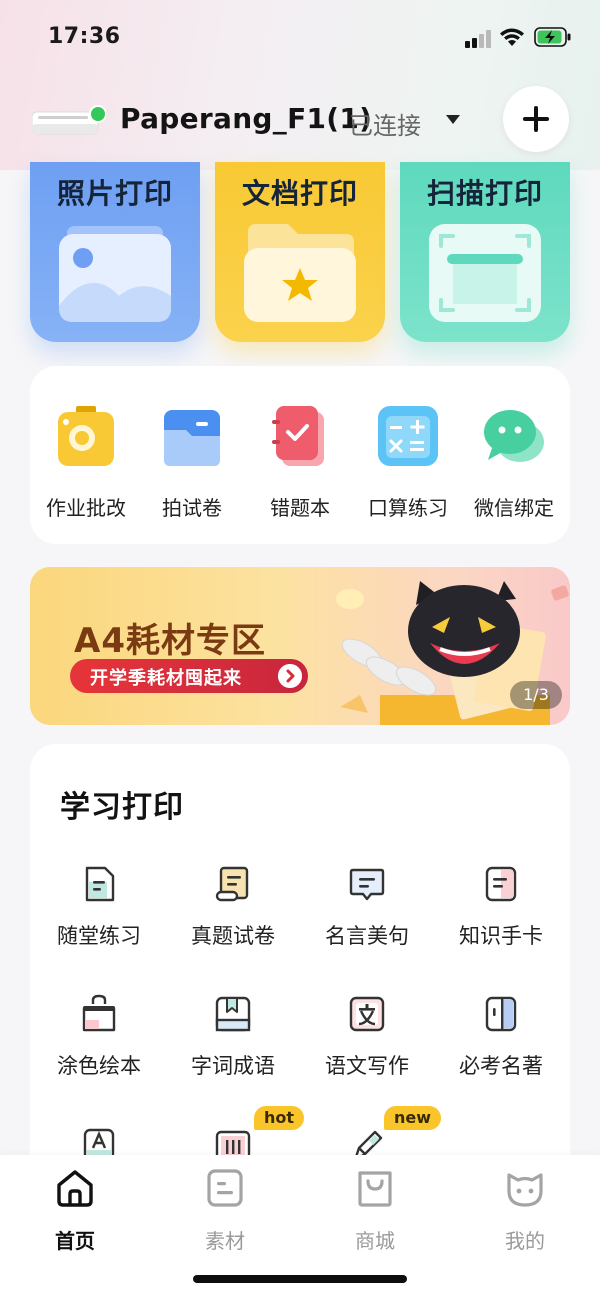 This screenshot has height=1299, width=600. I want to click on banner-cta-button: 开学季耗材囤起来, so click(189, 676).